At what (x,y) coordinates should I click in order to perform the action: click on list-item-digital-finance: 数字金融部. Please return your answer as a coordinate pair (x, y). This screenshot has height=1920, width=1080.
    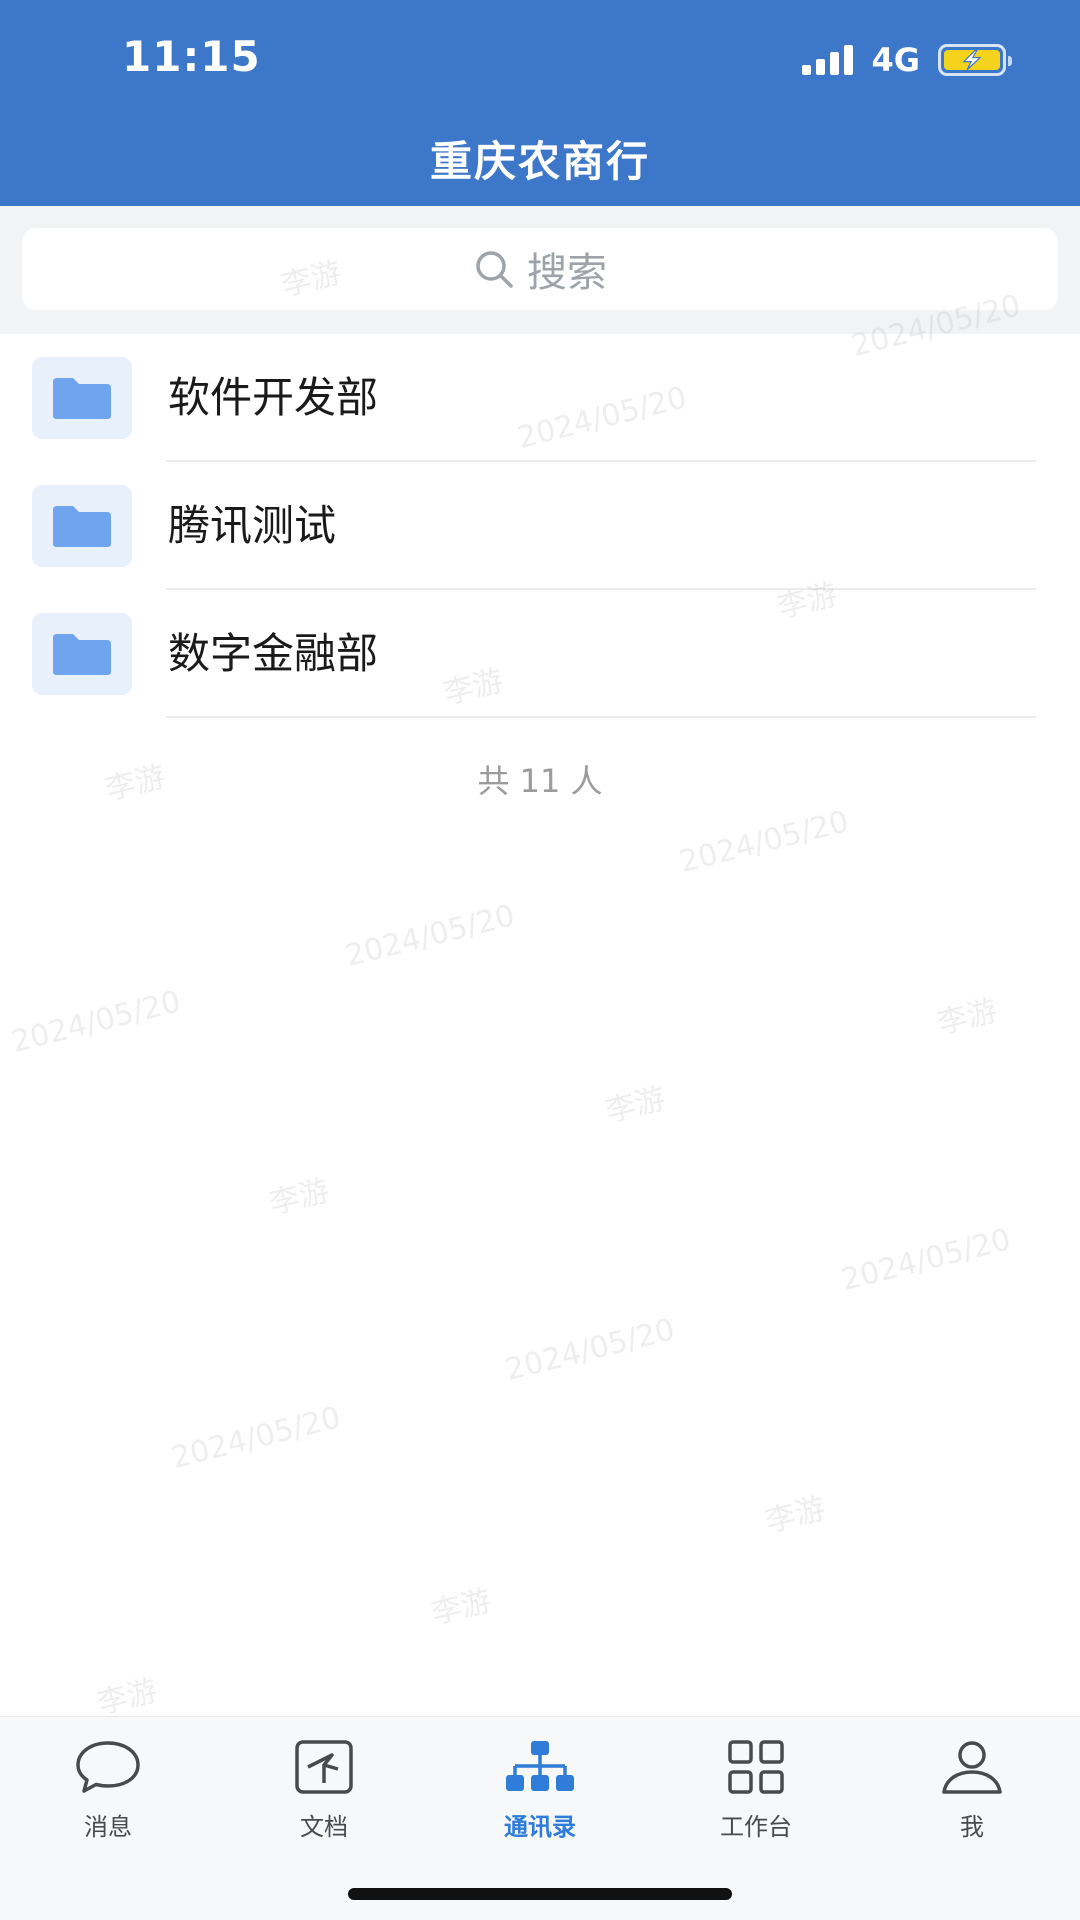
    Looking at the image, I should click on (540, 654).